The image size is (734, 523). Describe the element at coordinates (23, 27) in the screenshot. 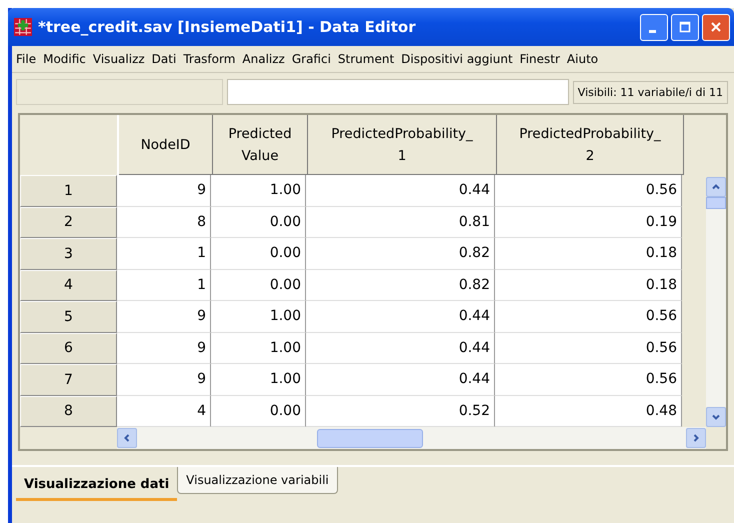

I see `grid-plus-icon` at that location.